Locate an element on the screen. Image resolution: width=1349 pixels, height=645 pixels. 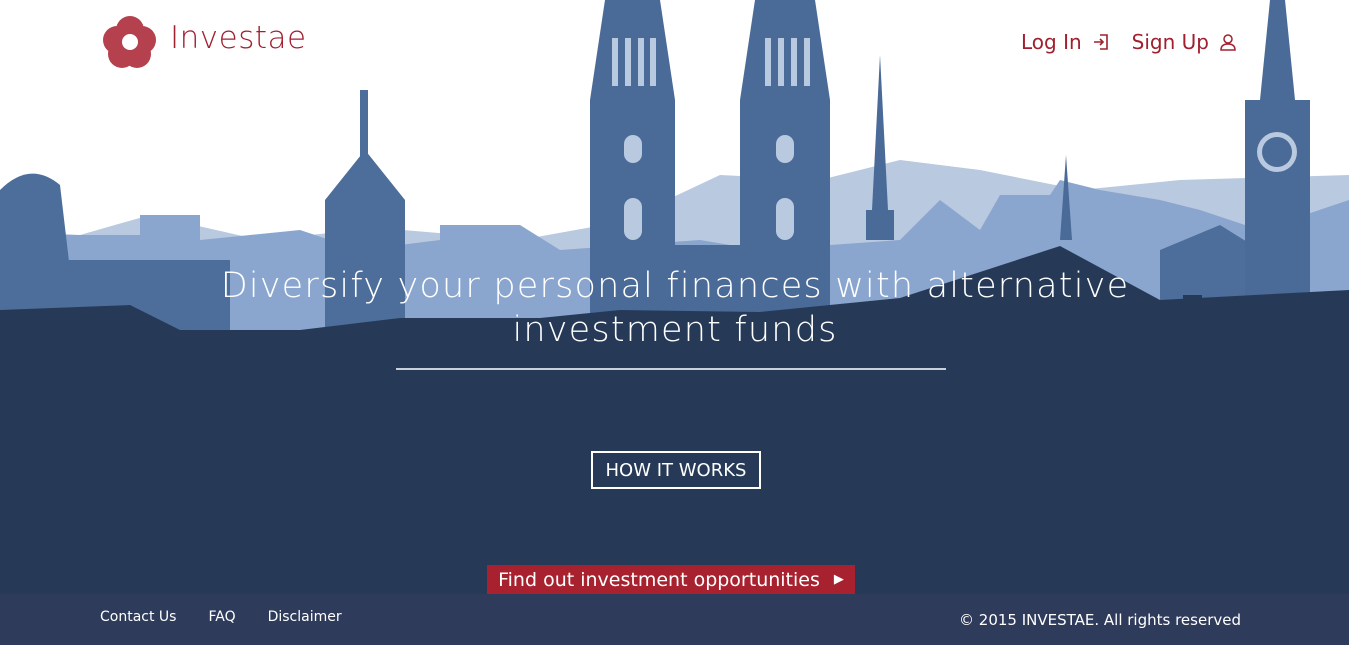
hero-divider is located at coordinates (671, 369).